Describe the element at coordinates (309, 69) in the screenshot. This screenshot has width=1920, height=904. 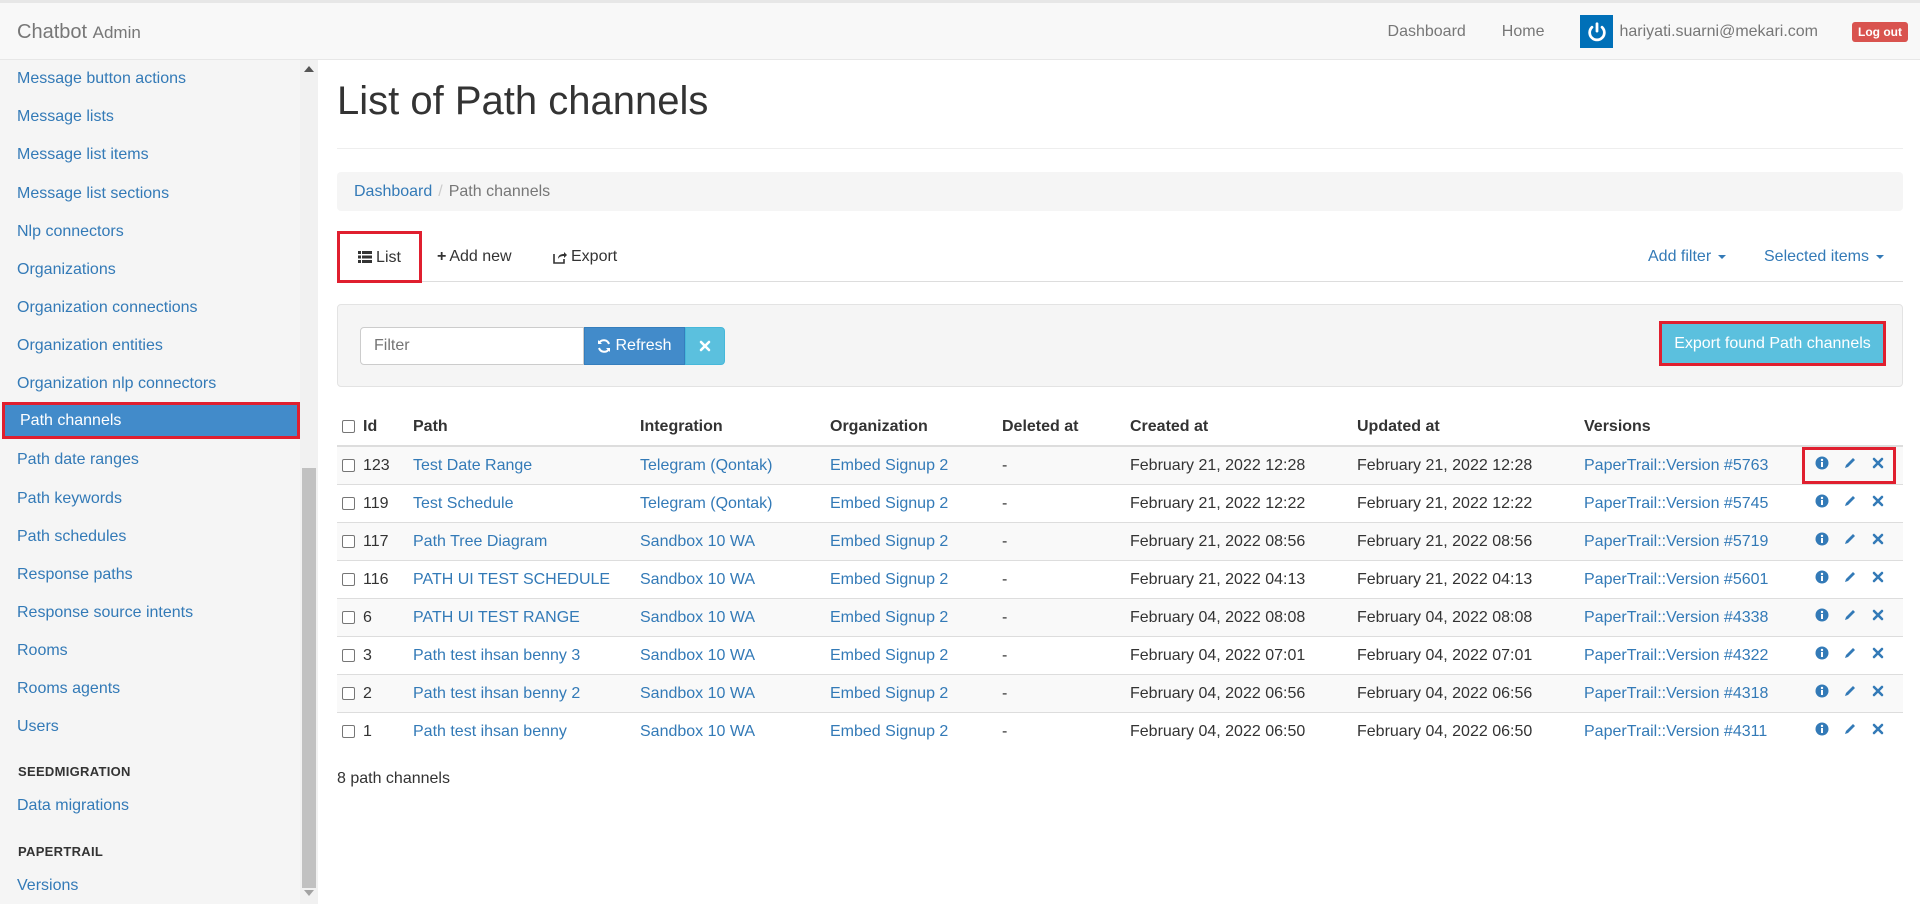
I see `scroll-up-icon` at that location.